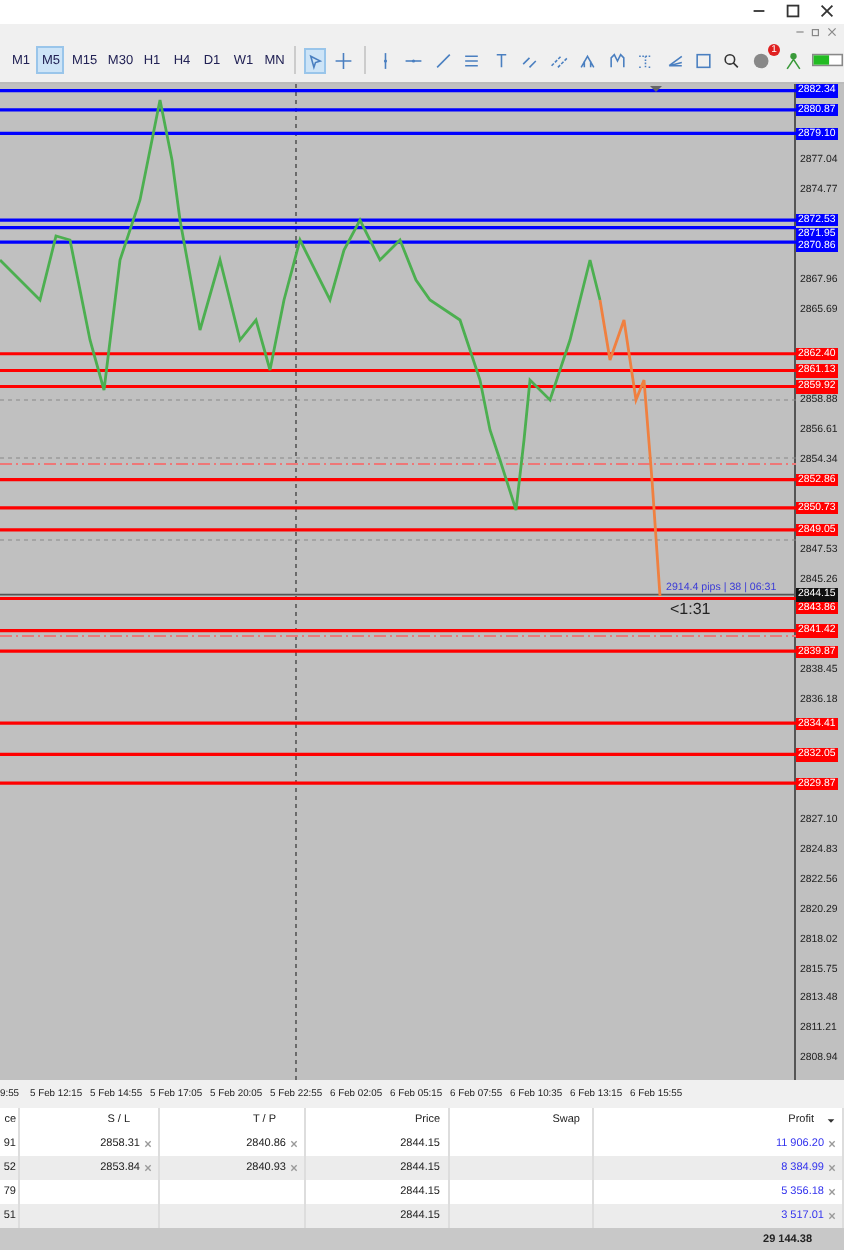  Describe the element at coordinates (645, 60) in the screenshot. I see `label-tool-icon` at that location.